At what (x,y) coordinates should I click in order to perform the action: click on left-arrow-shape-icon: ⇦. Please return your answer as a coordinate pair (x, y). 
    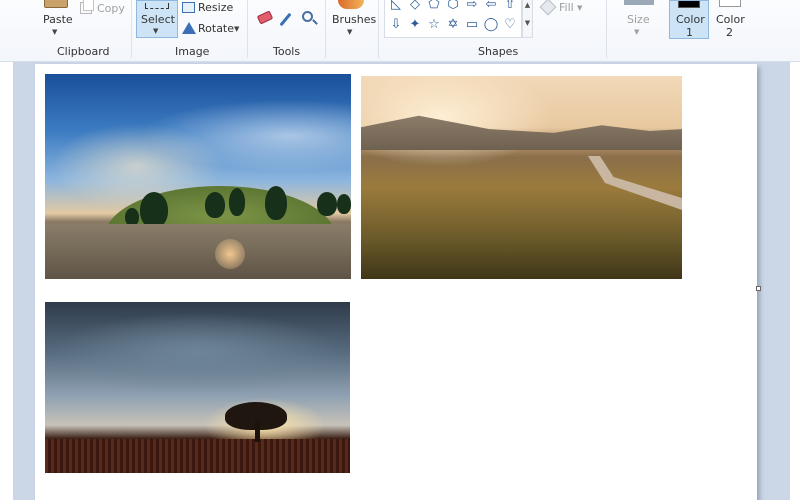
    Looking at the image, I should click on (491, 6).